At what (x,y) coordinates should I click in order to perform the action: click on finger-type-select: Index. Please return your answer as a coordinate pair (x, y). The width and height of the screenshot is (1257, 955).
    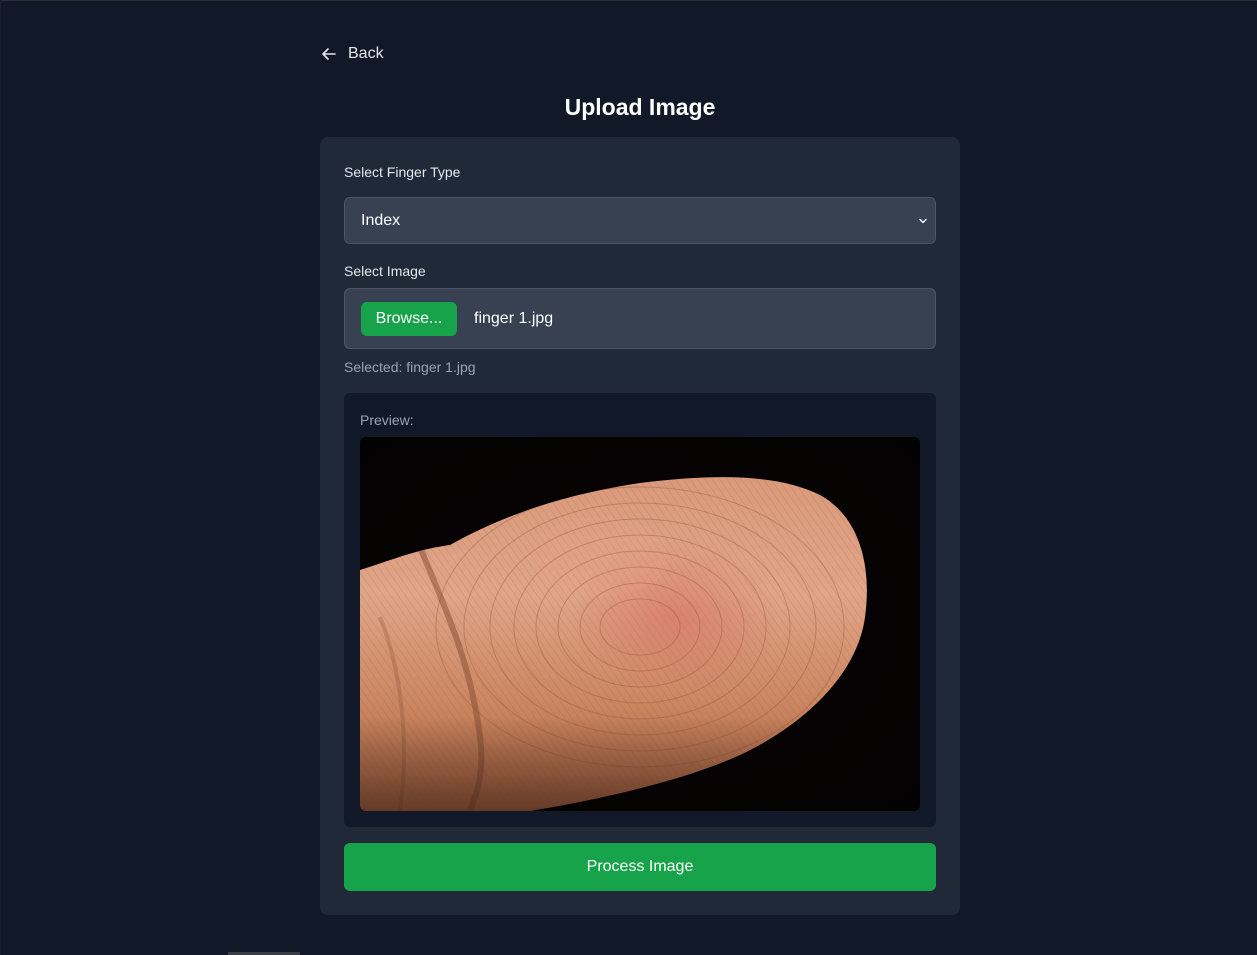
    Looking at the image, I should click on (640, 220).